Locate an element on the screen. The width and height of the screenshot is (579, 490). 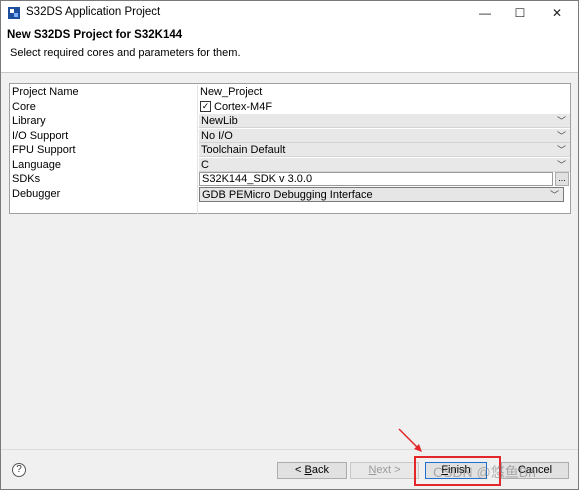
sdks-field: S32K144_SDK v 3.0.0 is located at coordinates (376, 179).